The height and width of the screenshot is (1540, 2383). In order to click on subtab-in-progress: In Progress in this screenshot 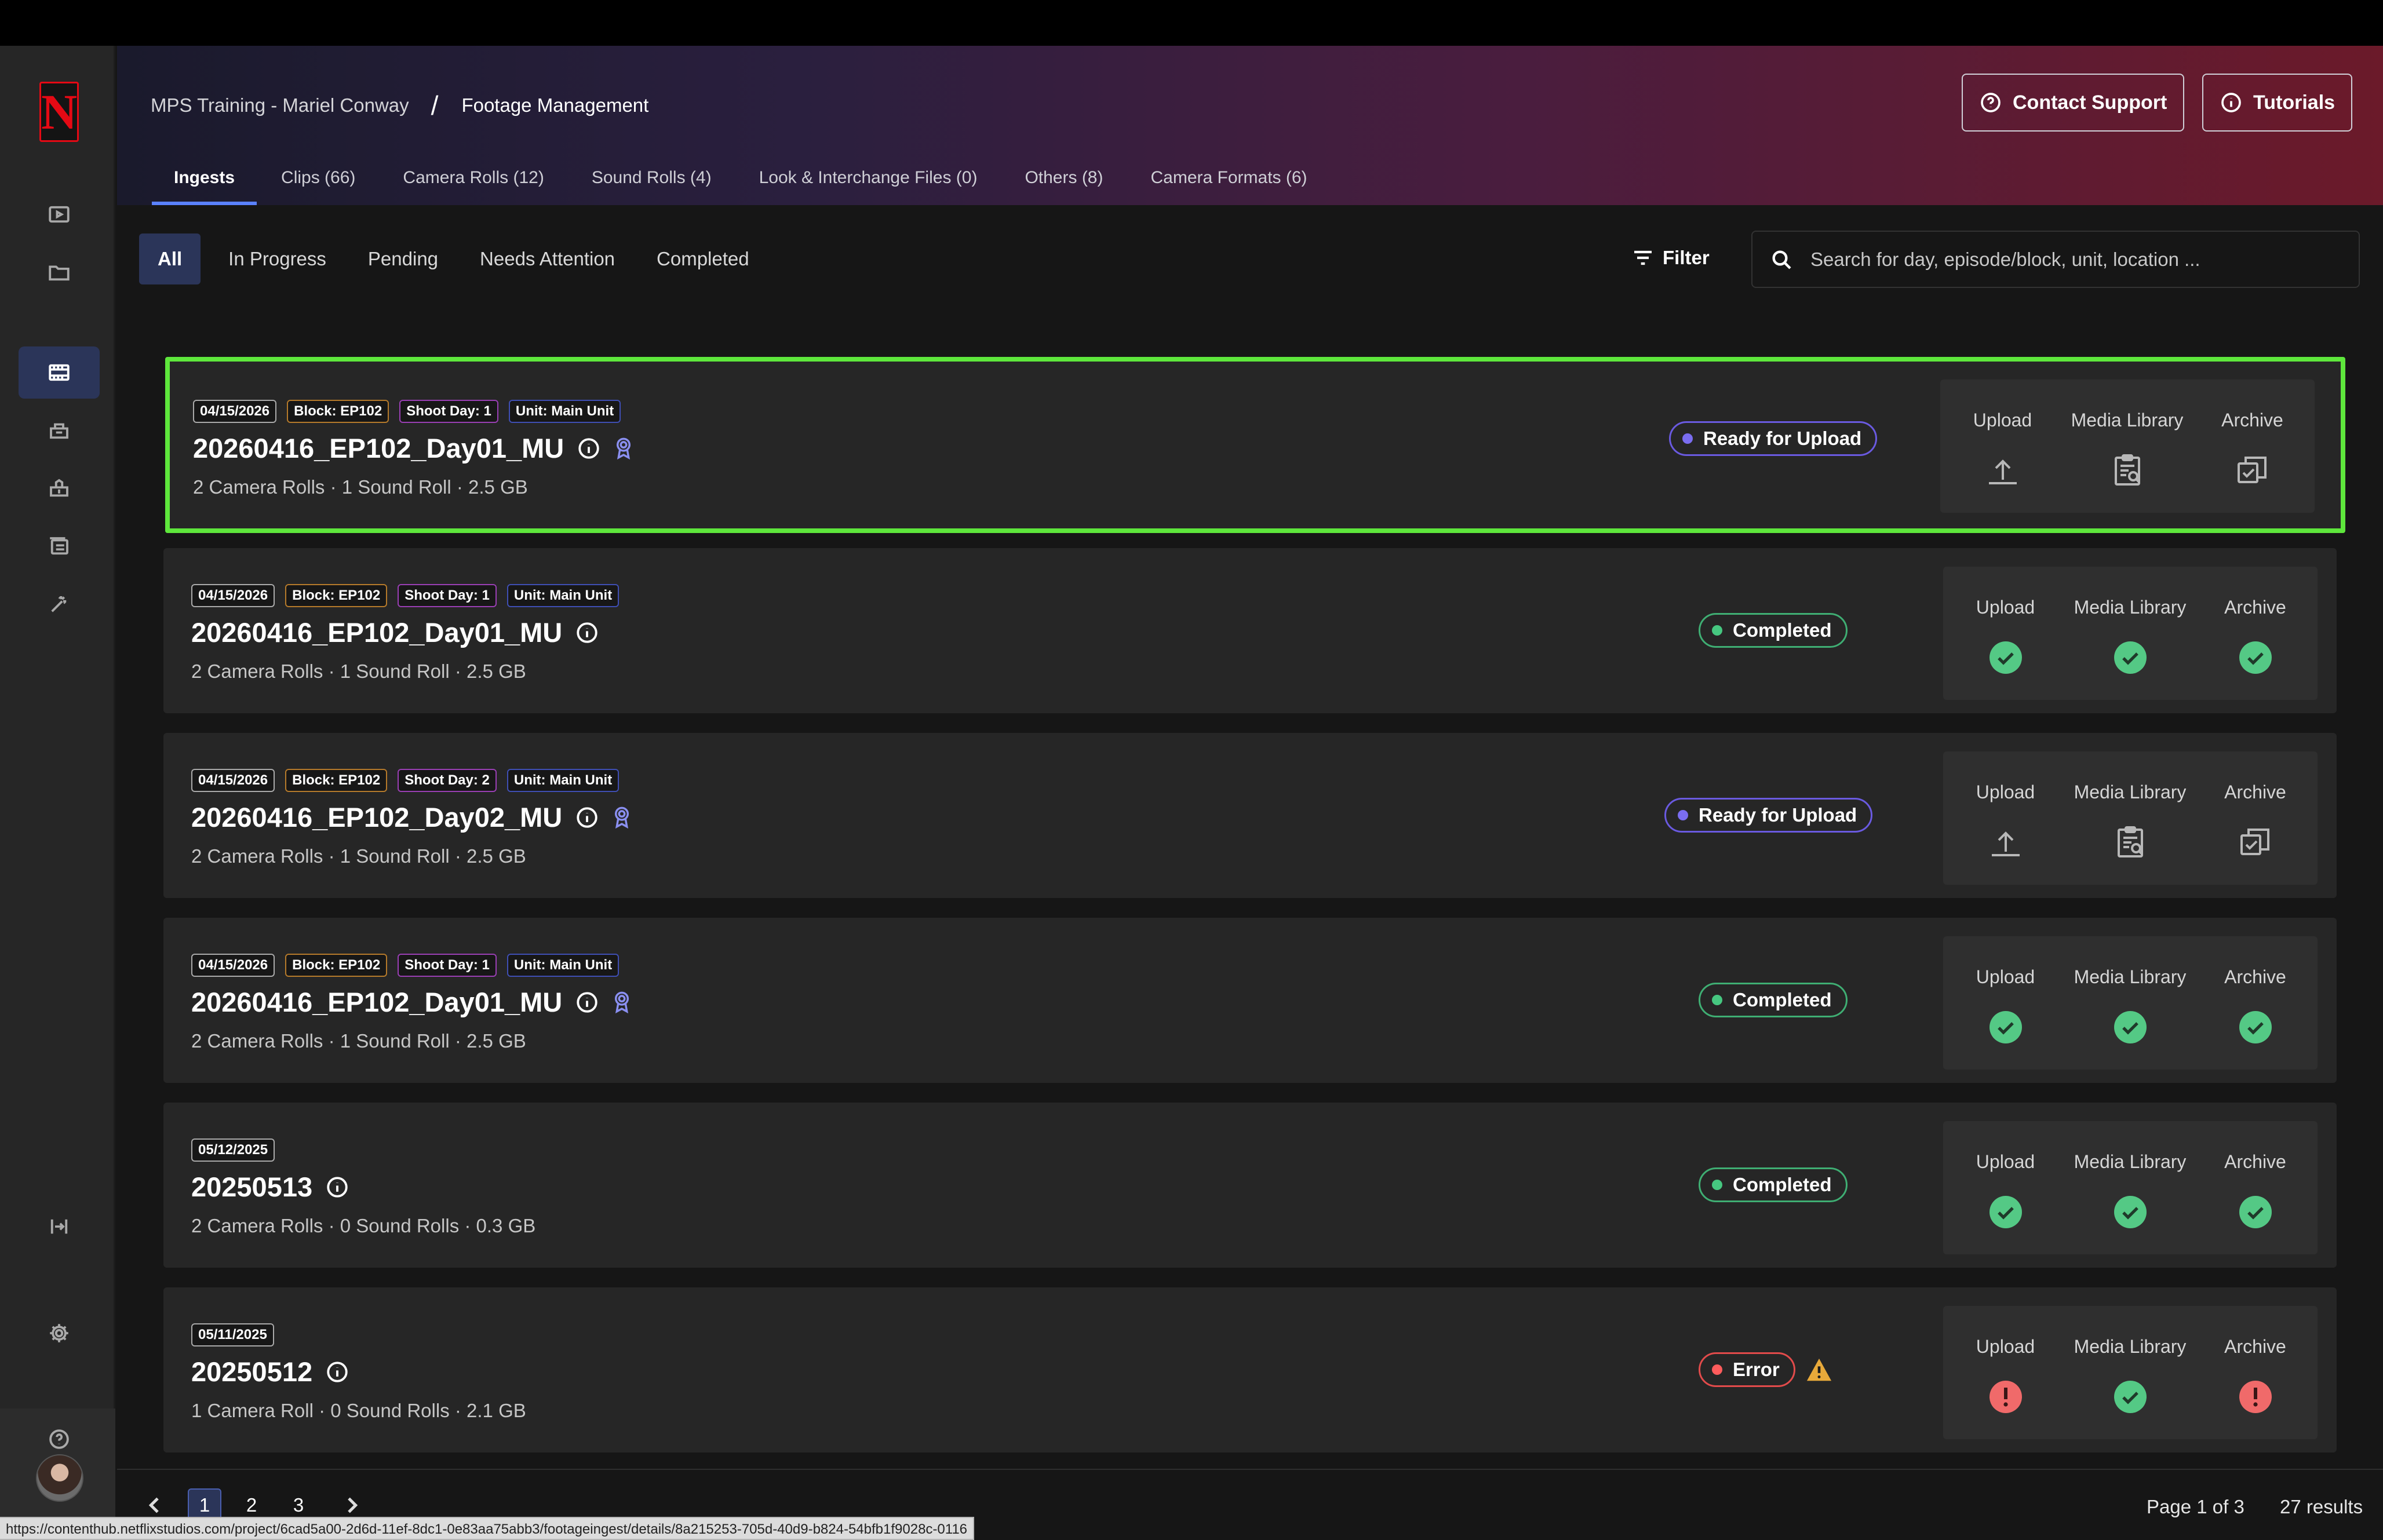, I will do `click(277, 258)`.